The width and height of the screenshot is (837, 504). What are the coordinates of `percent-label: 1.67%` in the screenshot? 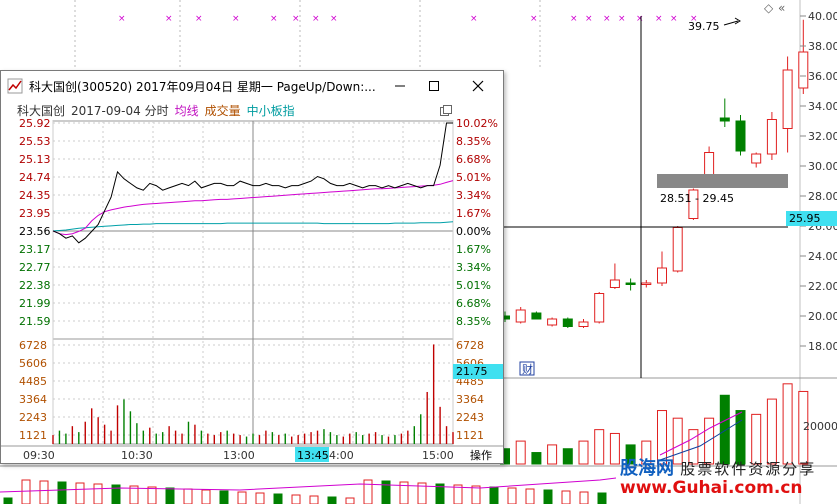 It's located at (473, 249).